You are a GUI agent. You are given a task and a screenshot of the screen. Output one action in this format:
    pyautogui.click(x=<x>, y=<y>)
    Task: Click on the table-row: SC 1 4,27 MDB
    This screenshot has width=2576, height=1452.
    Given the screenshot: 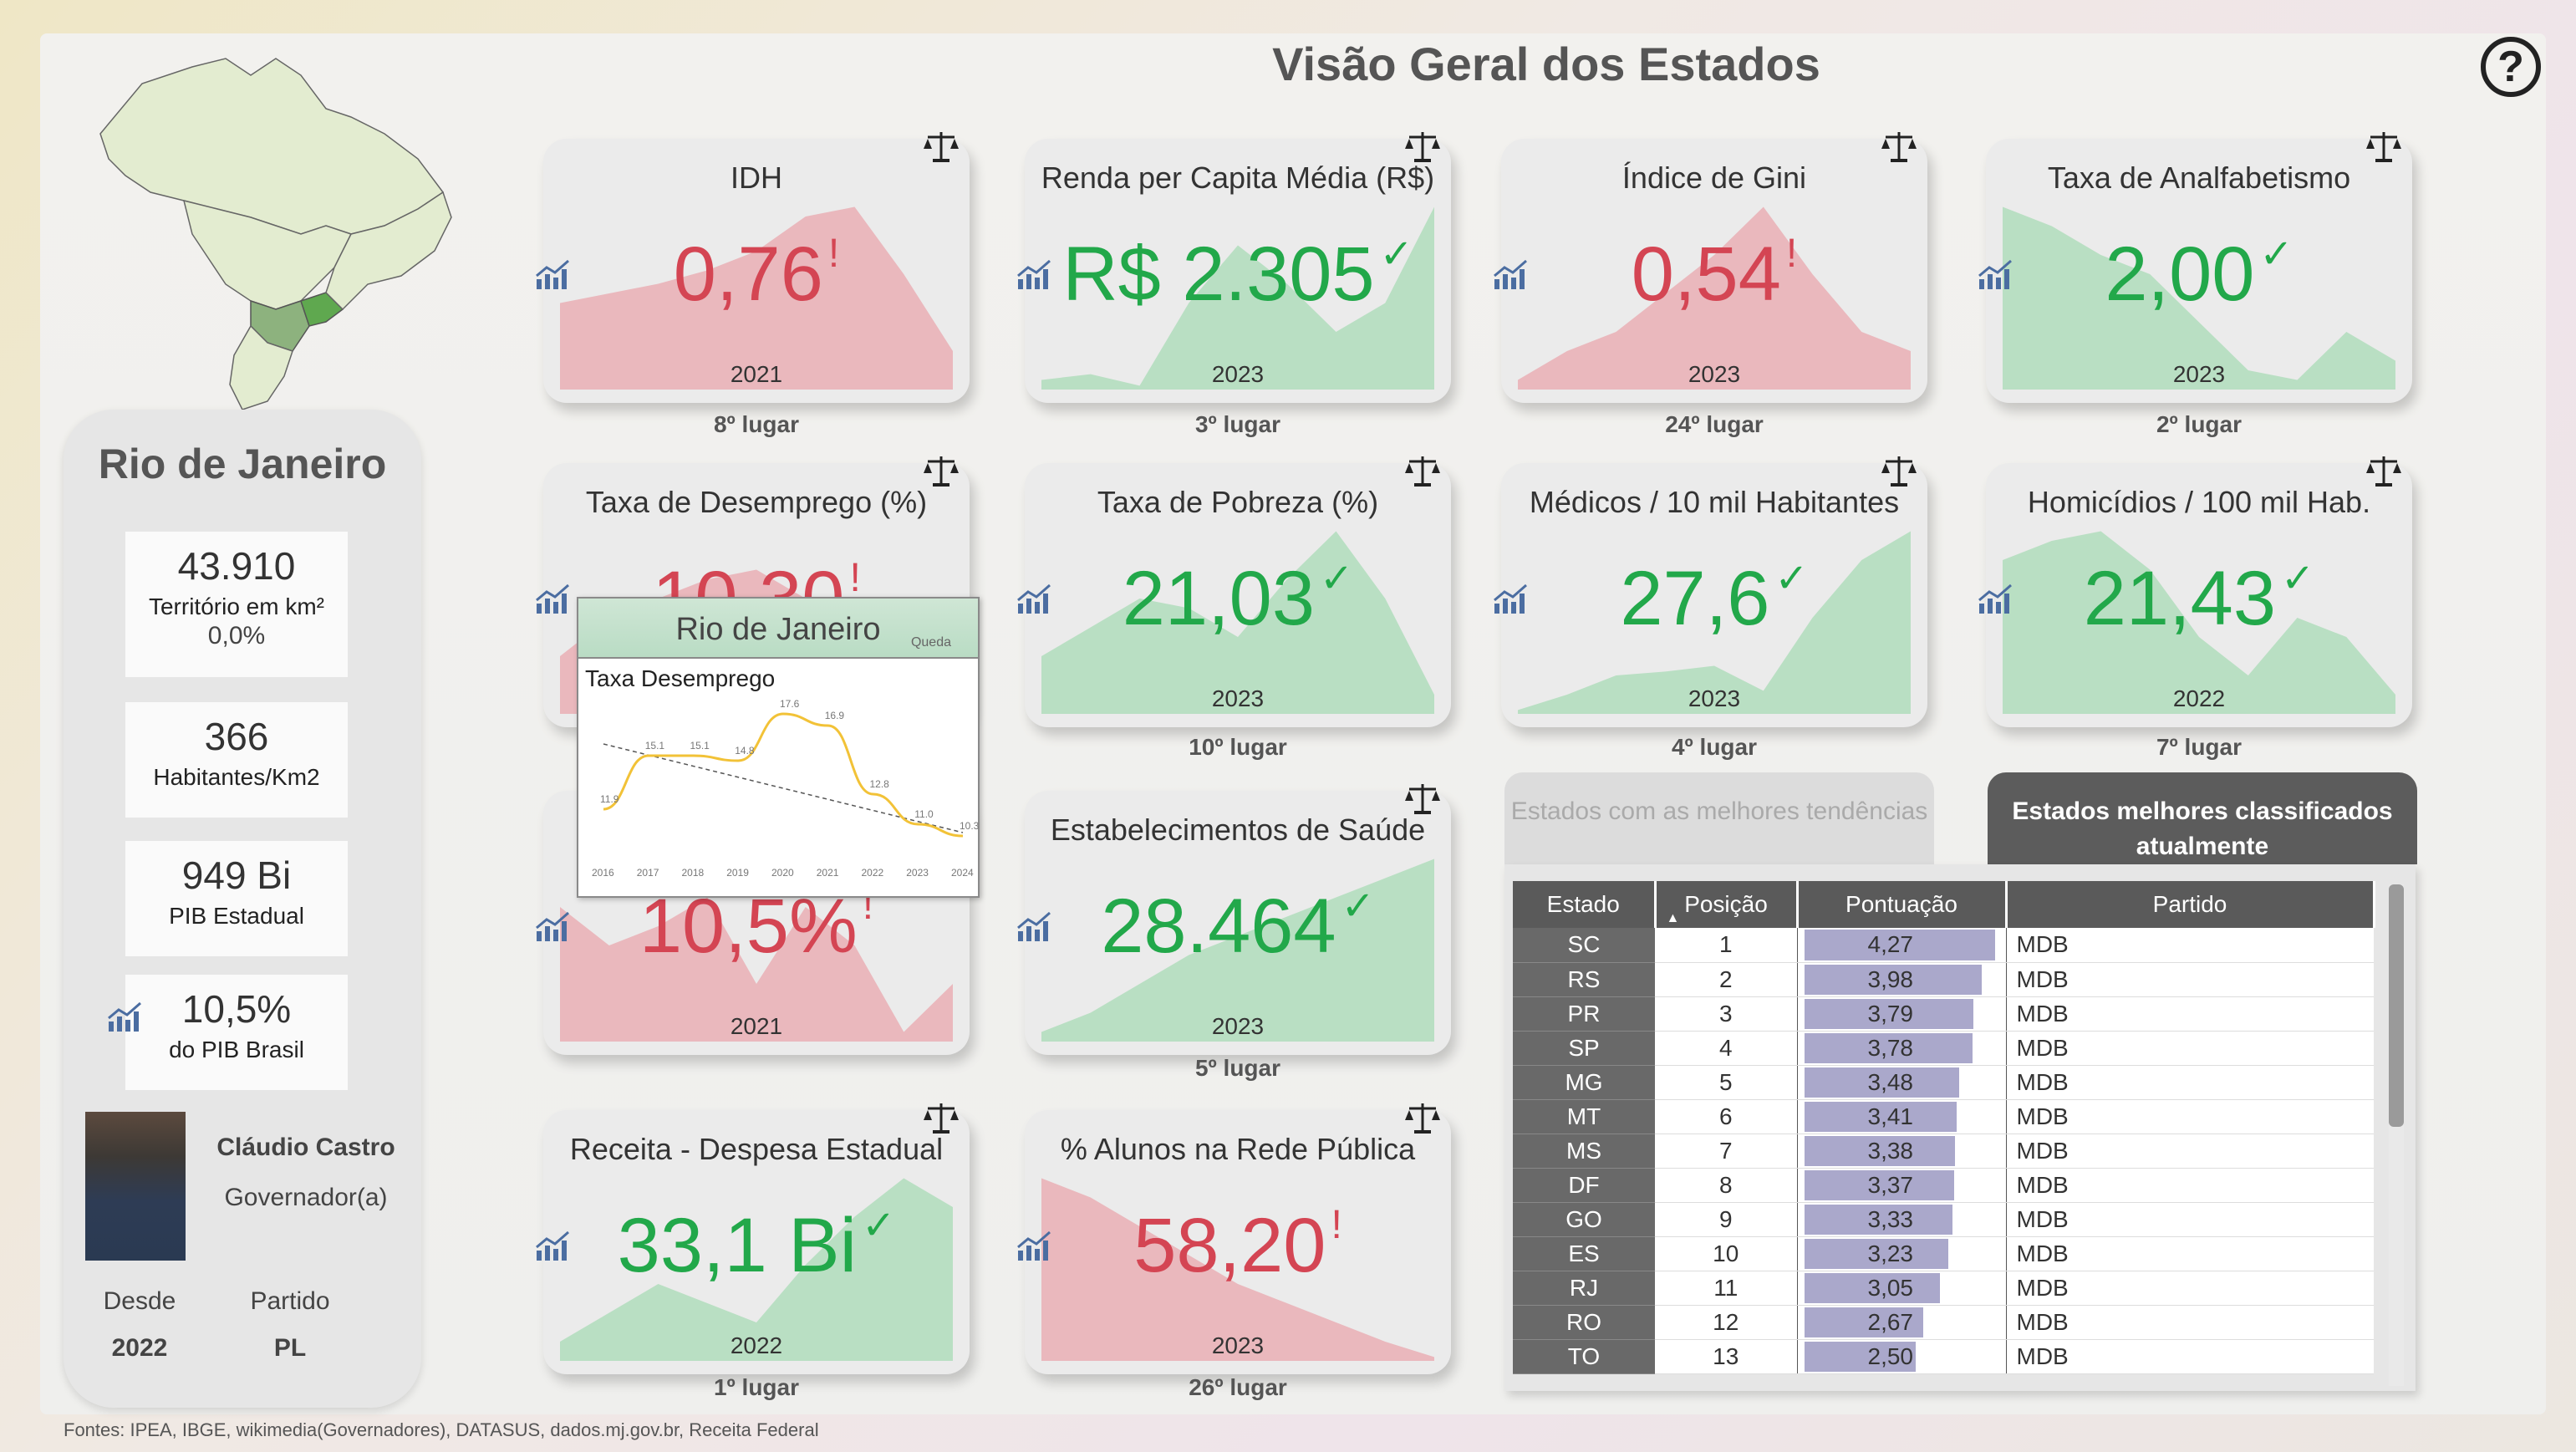 What is the action you would take?
    pyautogui.click(x=1943, y=946)
    